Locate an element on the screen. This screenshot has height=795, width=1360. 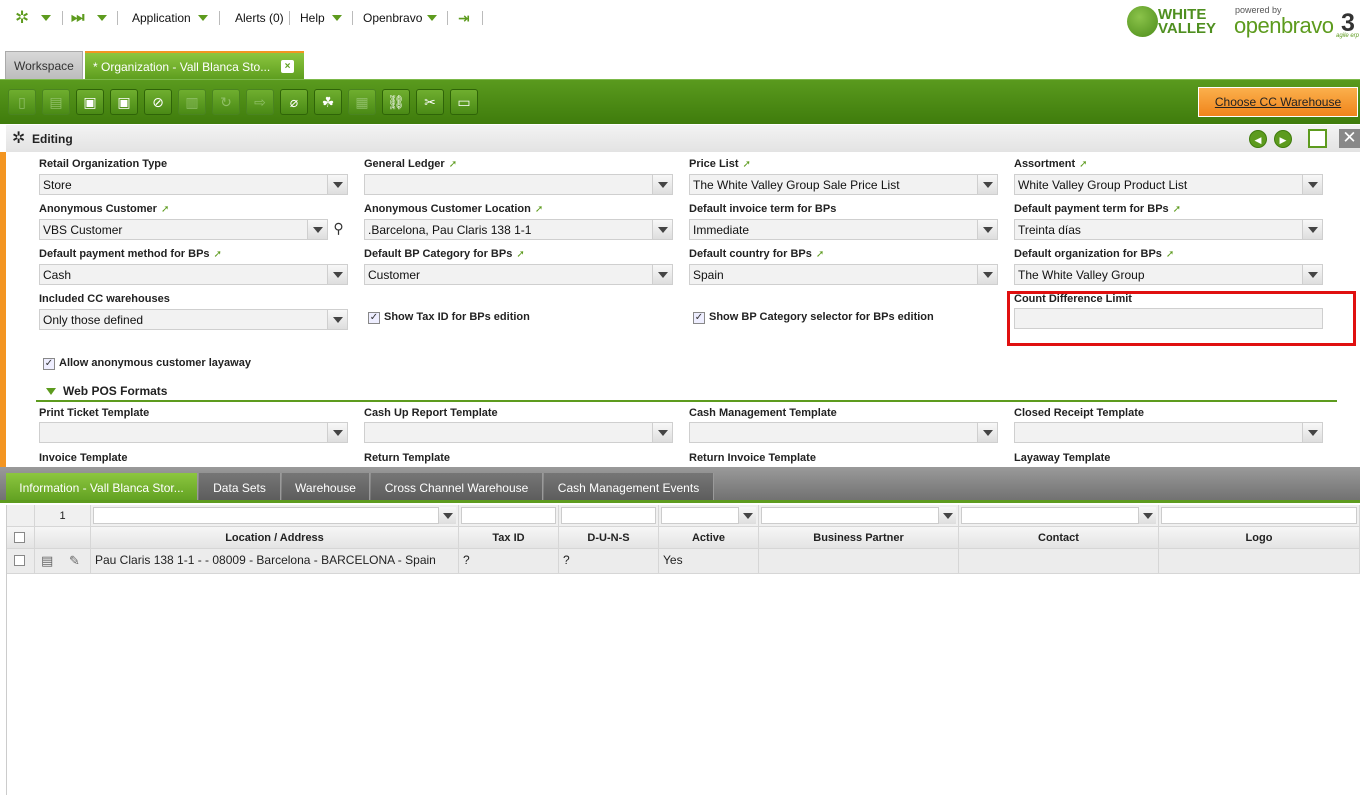
default-invoice-term-select: Immediate is located at coordinates (843, 229).